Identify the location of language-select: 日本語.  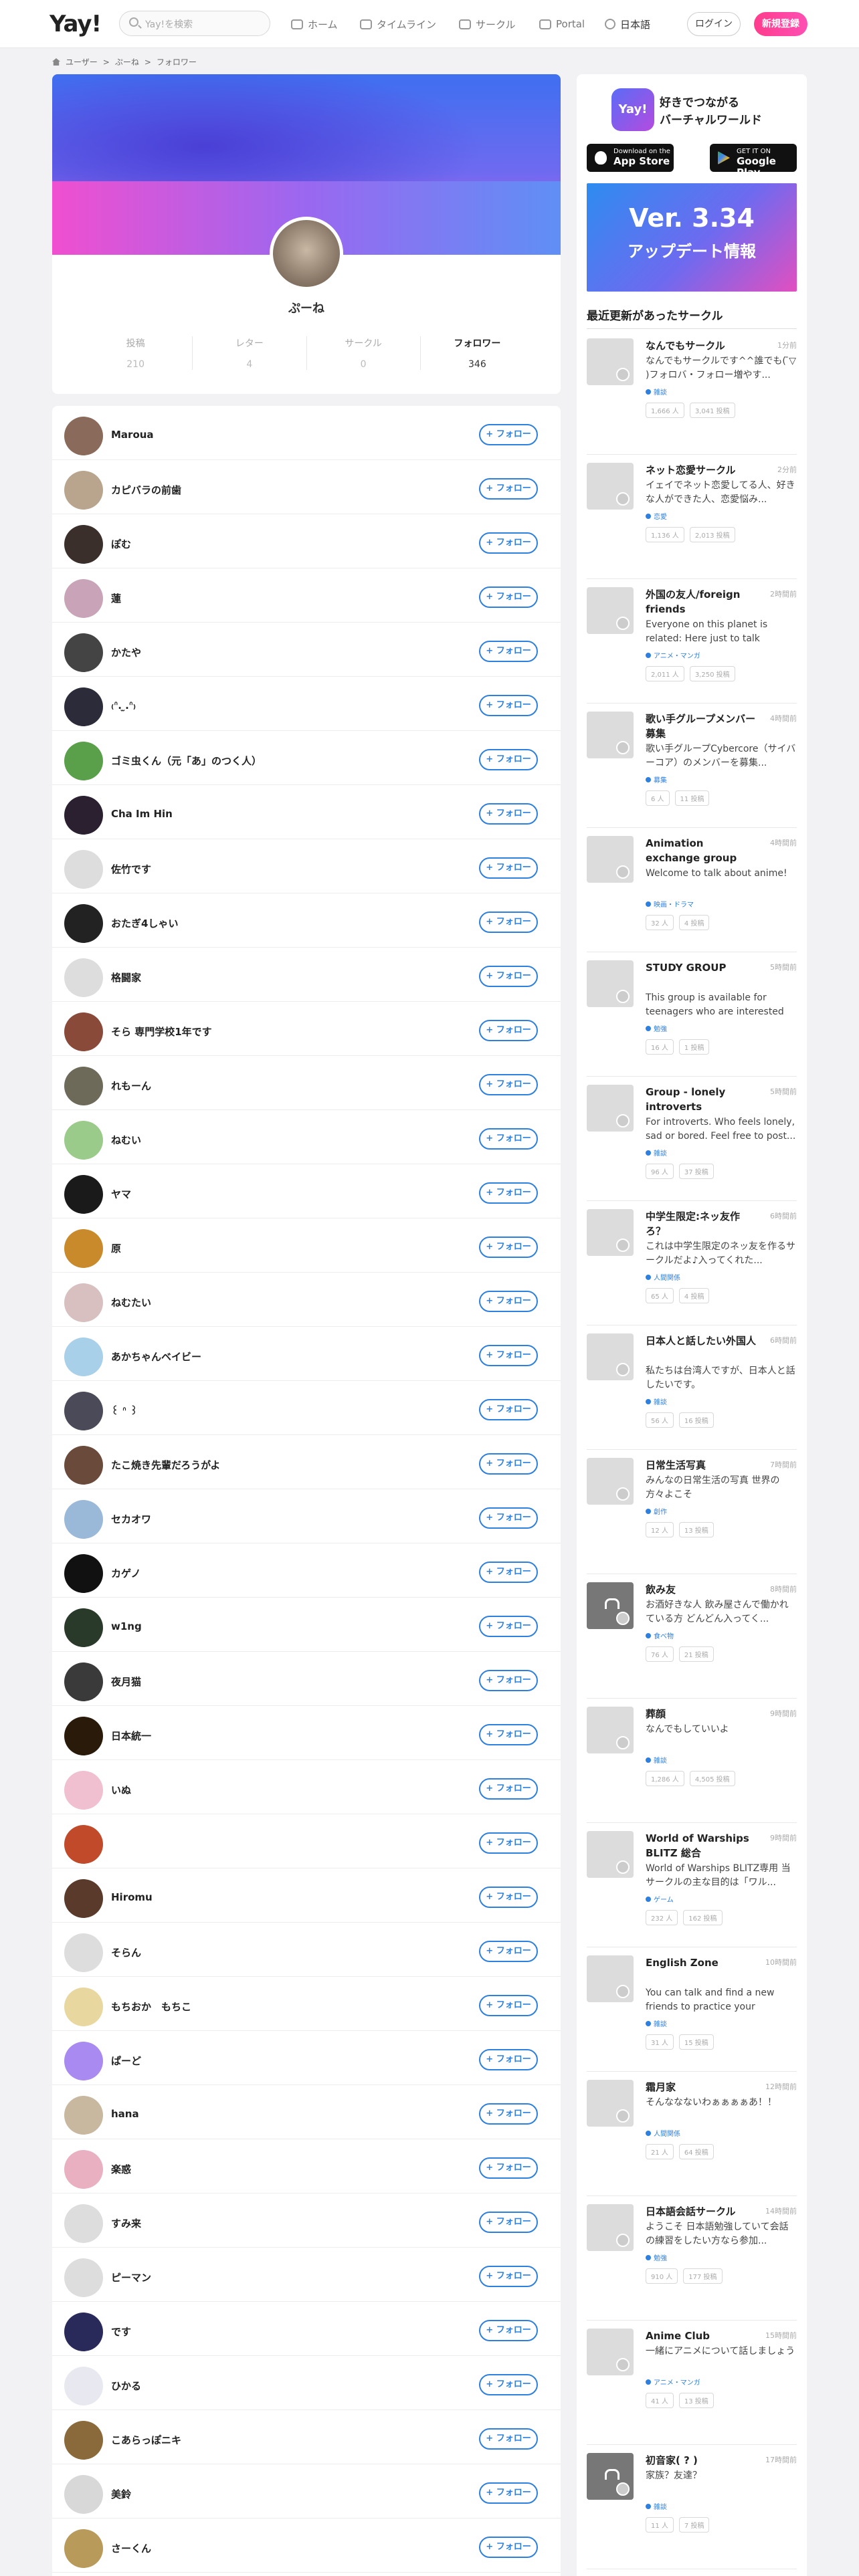
(627, 24).